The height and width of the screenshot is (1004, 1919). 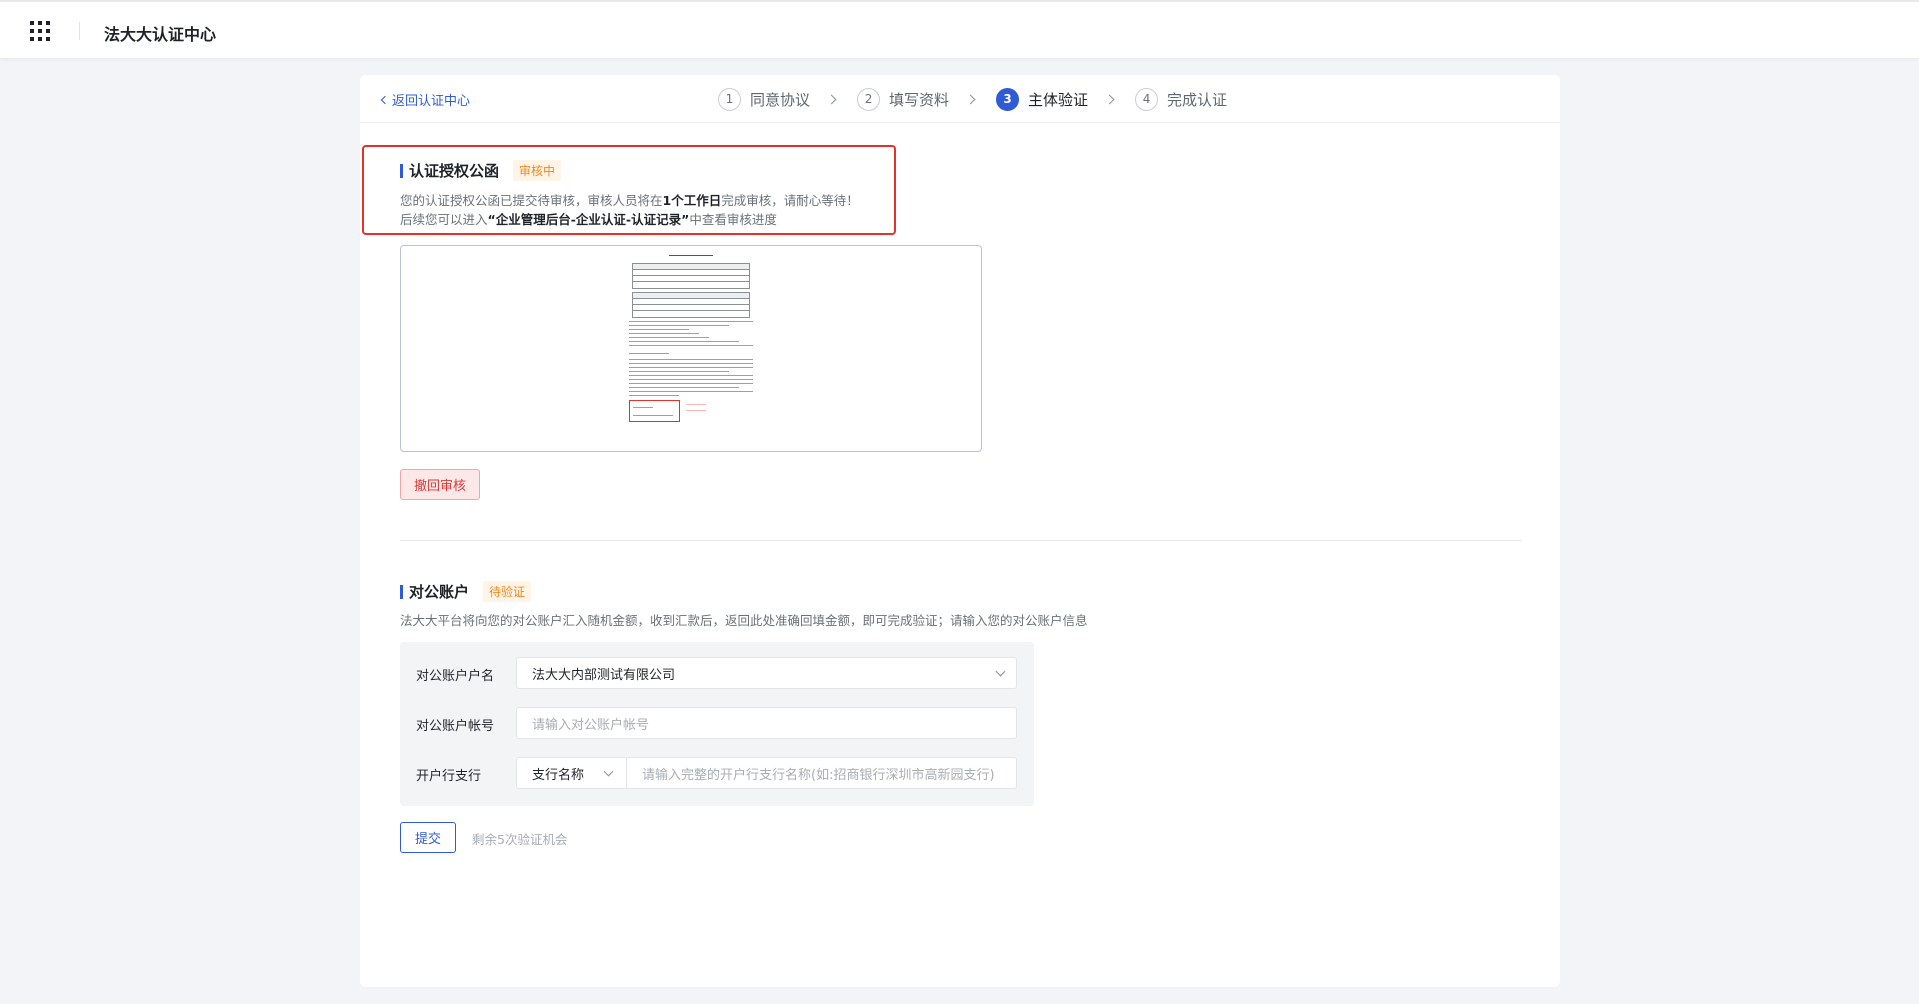 What do you see at coordinates (385, 99) in the screenshot?
I see `chevron-left-icon` at bounding box center [385, 99].